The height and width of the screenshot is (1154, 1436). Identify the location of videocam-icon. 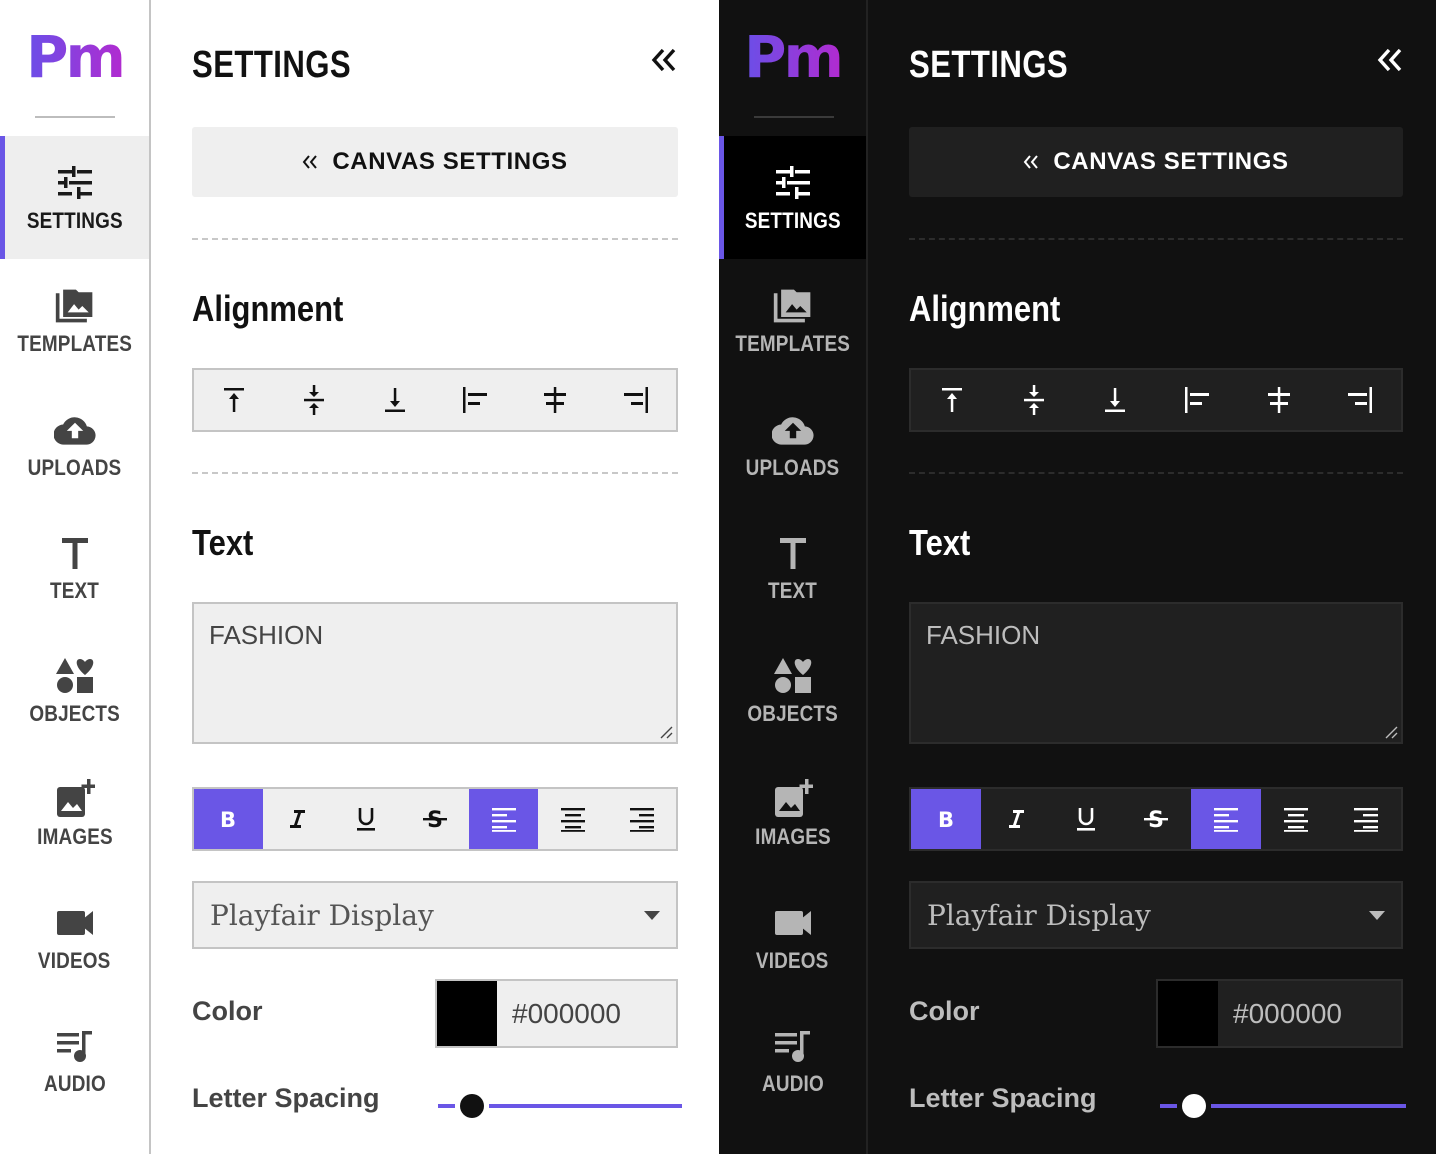
(793, 923).